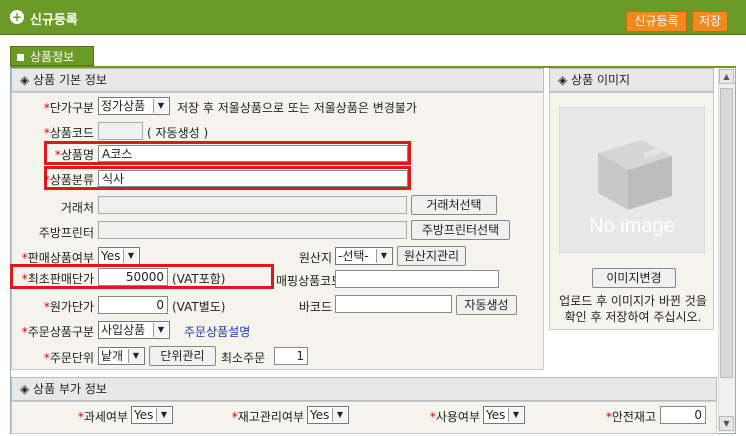 This screenshot has width=746, height=436. I want to click on sale-select: Yes ▼, so click(119, 256).